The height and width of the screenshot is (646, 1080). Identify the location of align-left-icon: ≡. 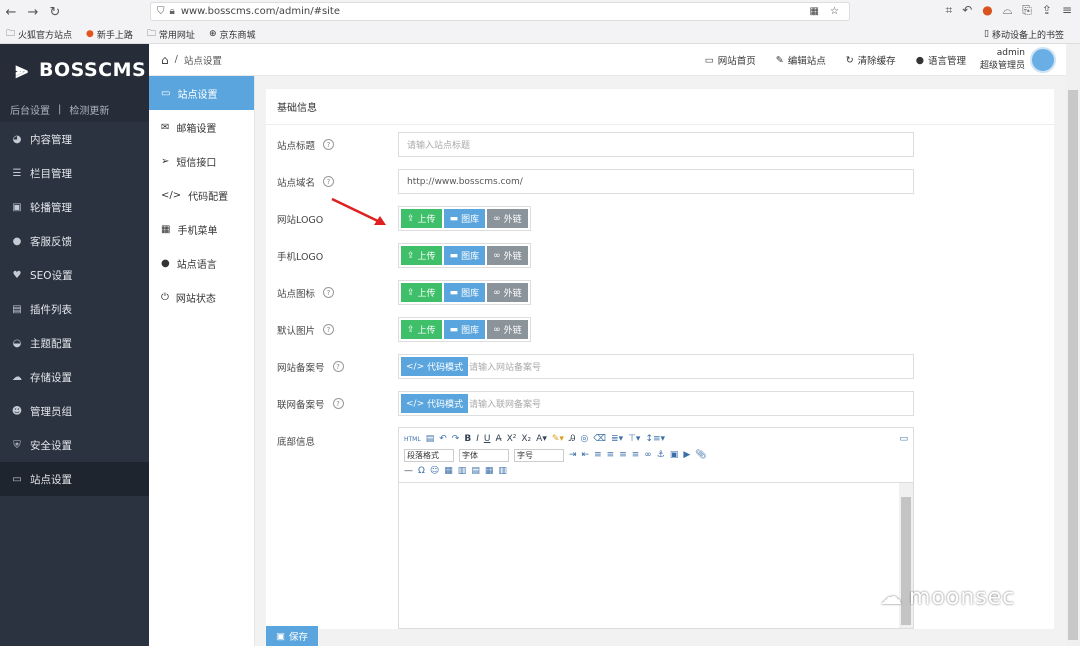
(598, 455).